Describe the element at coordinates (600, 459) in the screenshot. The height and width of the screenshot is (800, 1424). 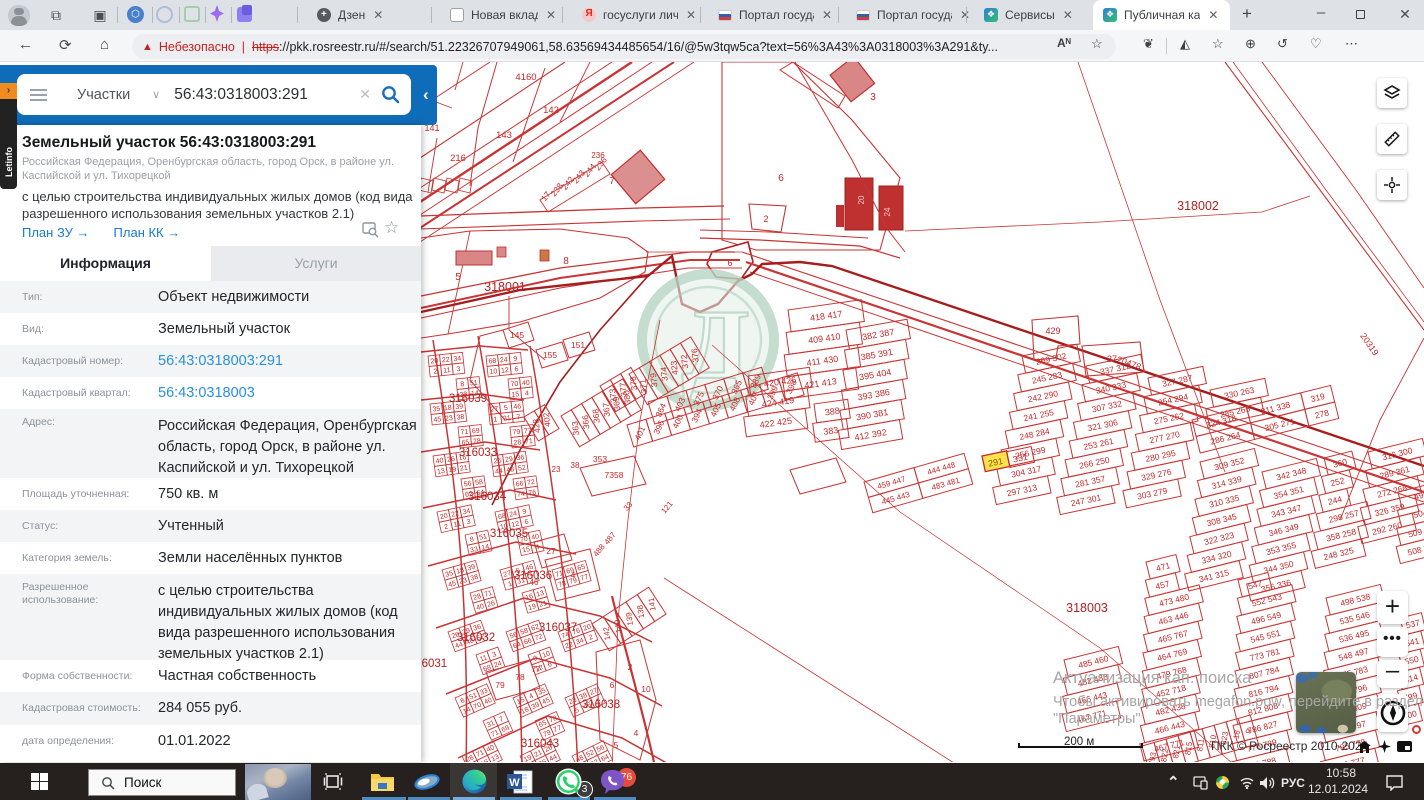
I see `svg-text: 353` at that location.